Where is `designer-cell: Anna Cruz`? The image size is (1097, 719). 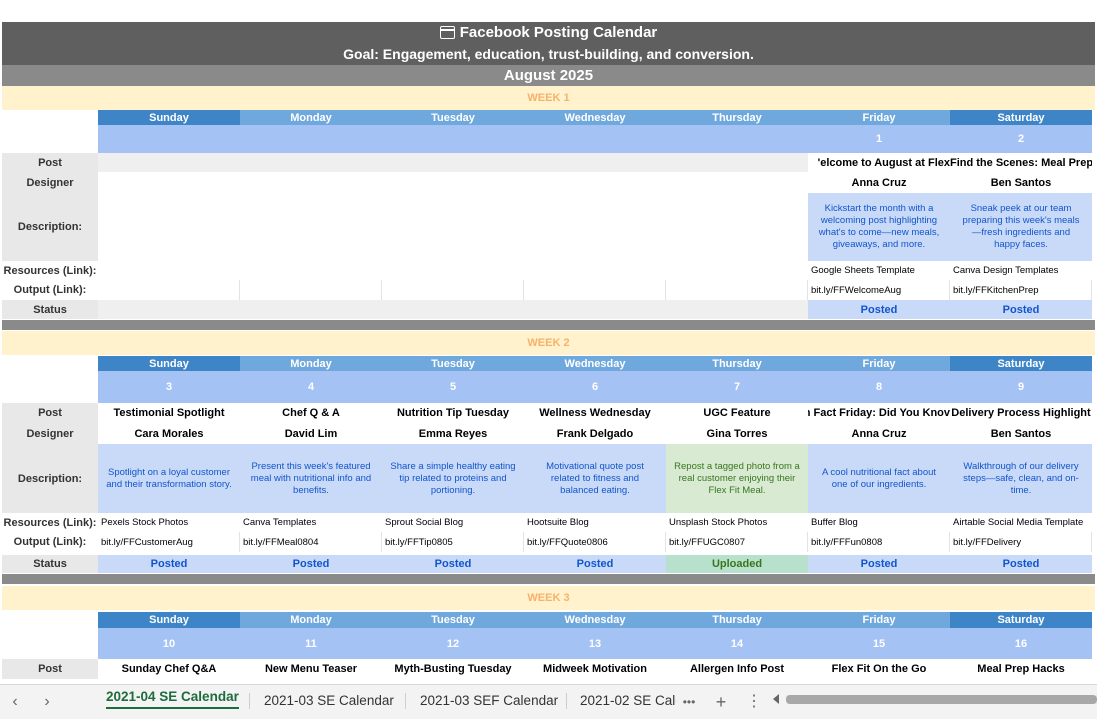
designer-cell: Anna Cruz is located at coordinates (879, 182).